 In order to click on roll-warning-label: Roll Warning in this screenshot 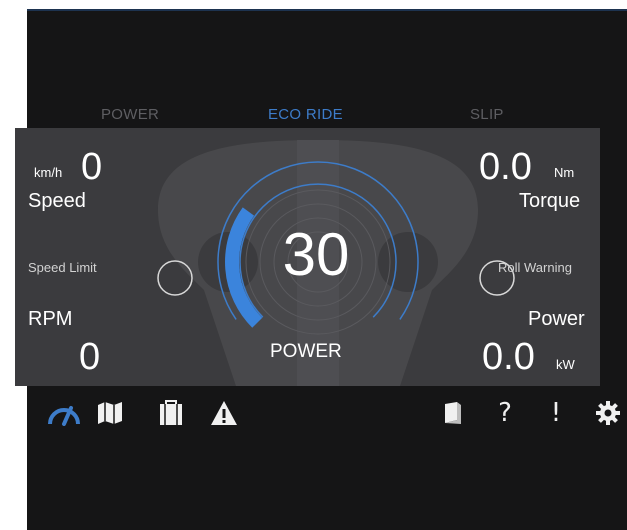, I will do `click(535, 267)`.